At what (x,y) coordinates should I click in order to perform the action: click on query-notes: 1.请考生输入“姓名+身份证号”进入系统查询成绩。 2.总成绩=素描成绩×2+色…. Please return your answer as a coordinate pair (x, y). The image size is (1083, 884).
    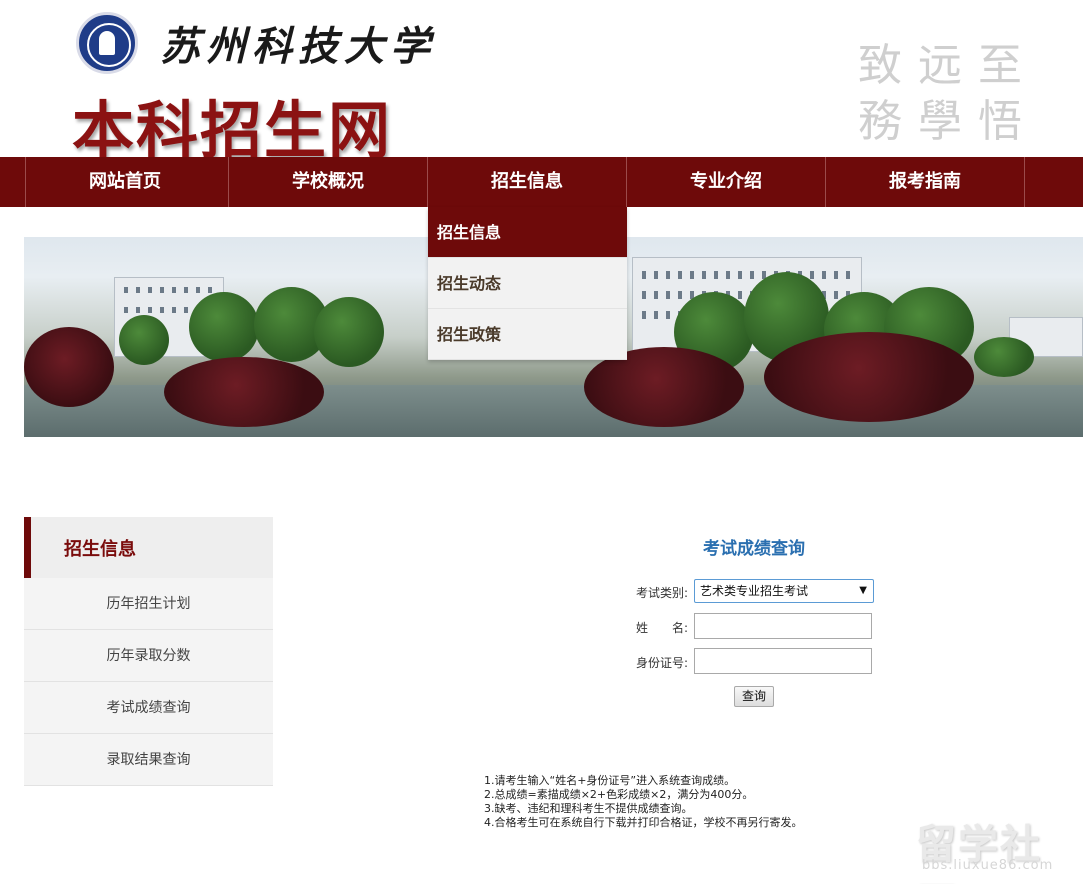
    Looking at the image, I should click on (643, 802).